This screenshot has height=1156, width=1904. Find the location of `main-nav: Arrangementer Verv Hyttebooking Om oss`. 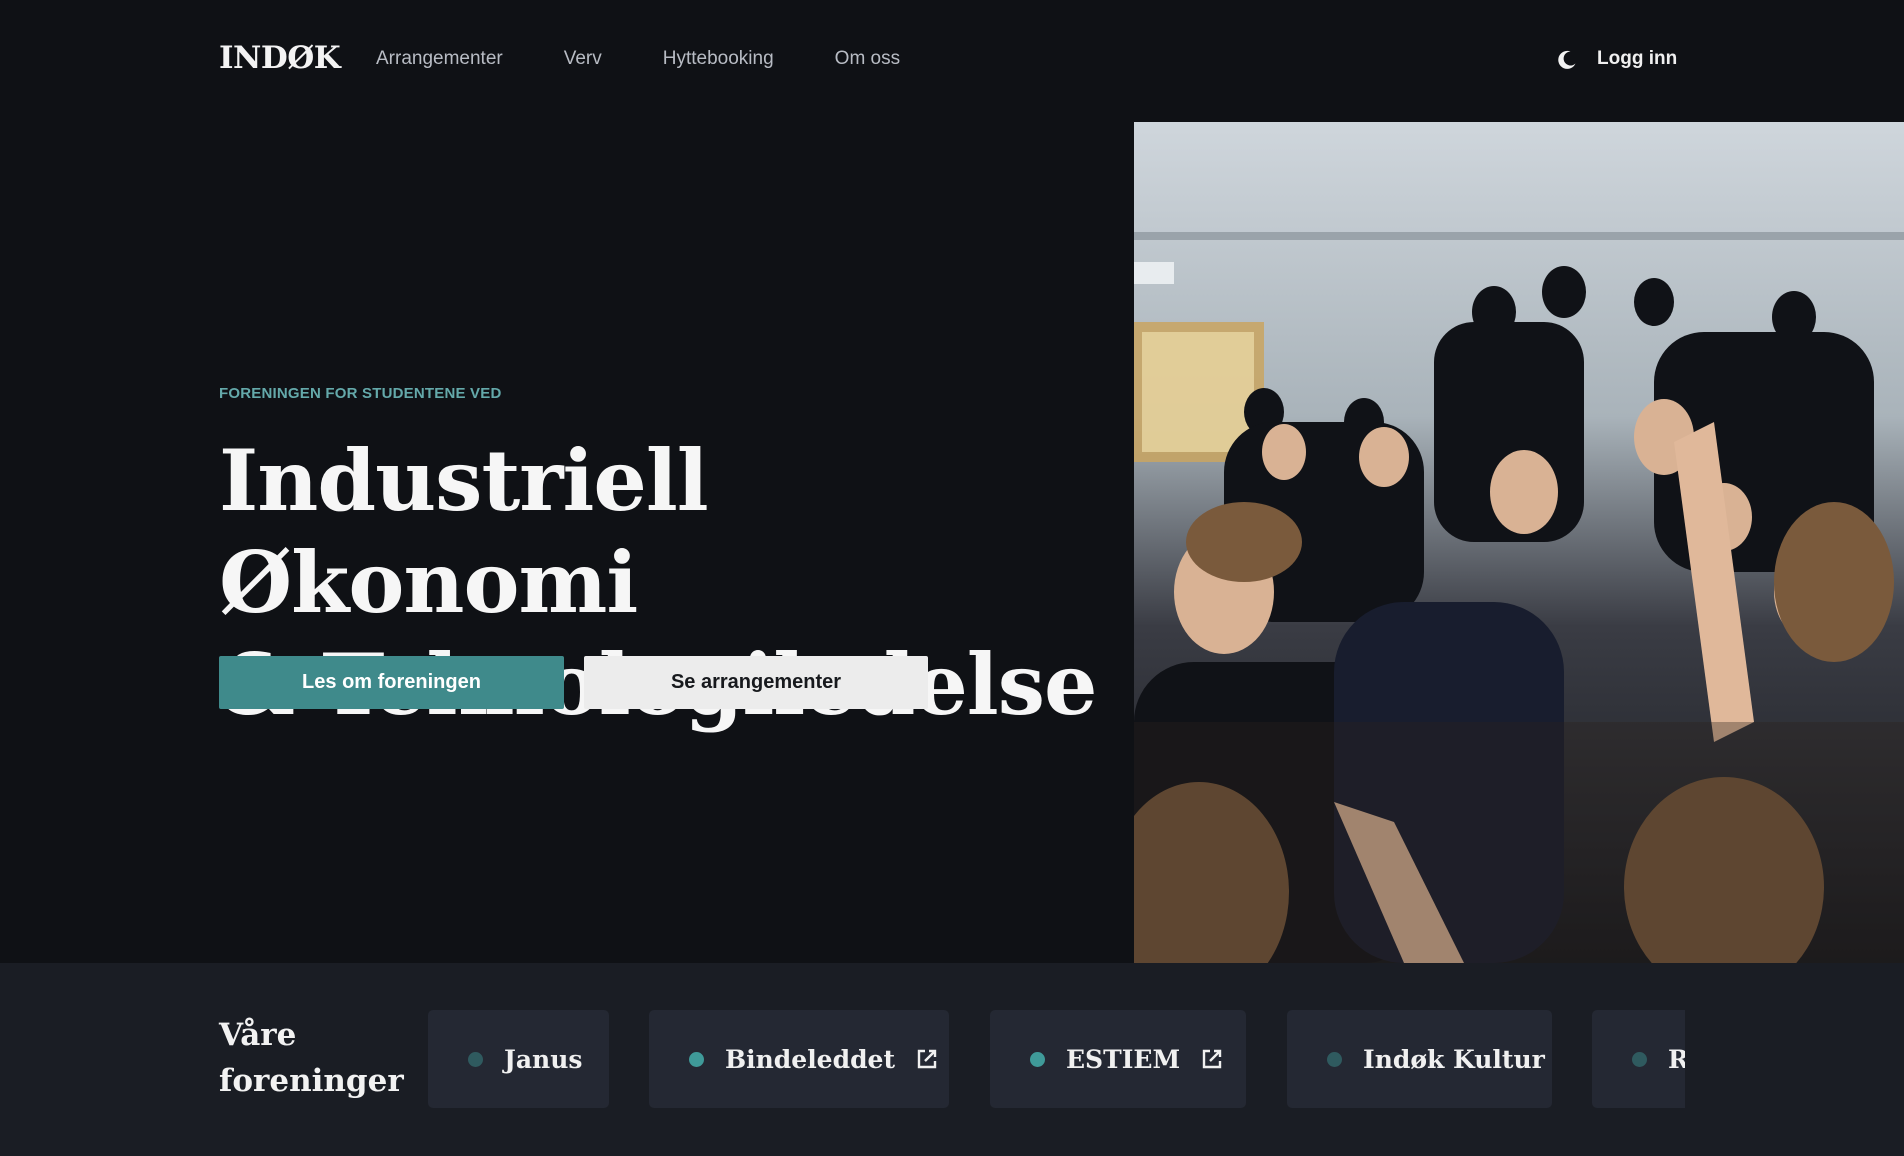

main-nav: Arrangementer Verv Hyttebooking Om oss is located at coordinates (668, 59).